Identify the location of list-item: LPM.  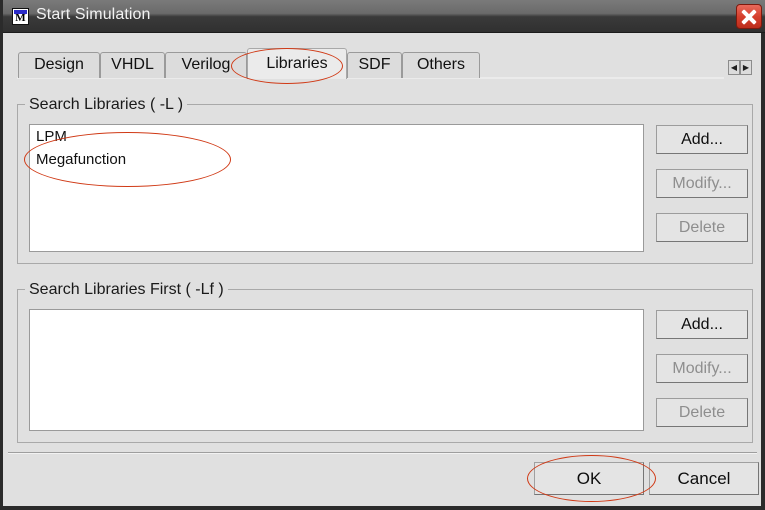
(336, 136).